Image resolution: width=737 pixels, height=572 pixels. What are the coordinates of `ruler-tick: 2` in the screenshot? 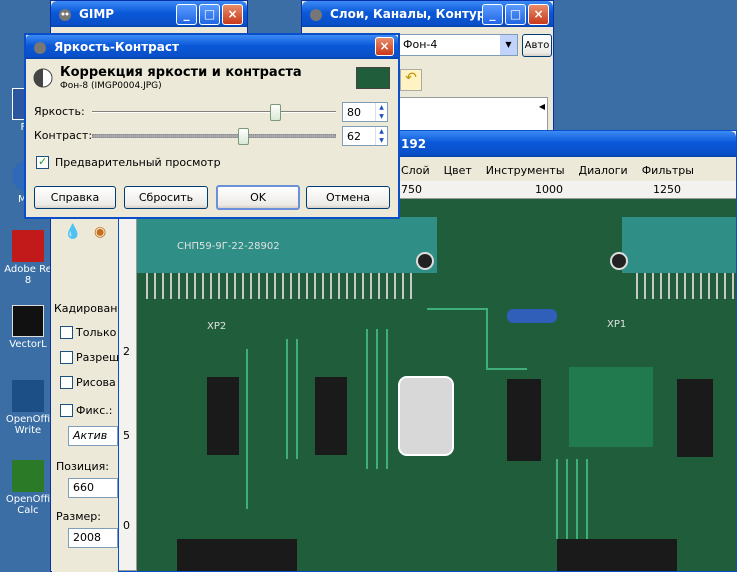 It's located at (126, 351).